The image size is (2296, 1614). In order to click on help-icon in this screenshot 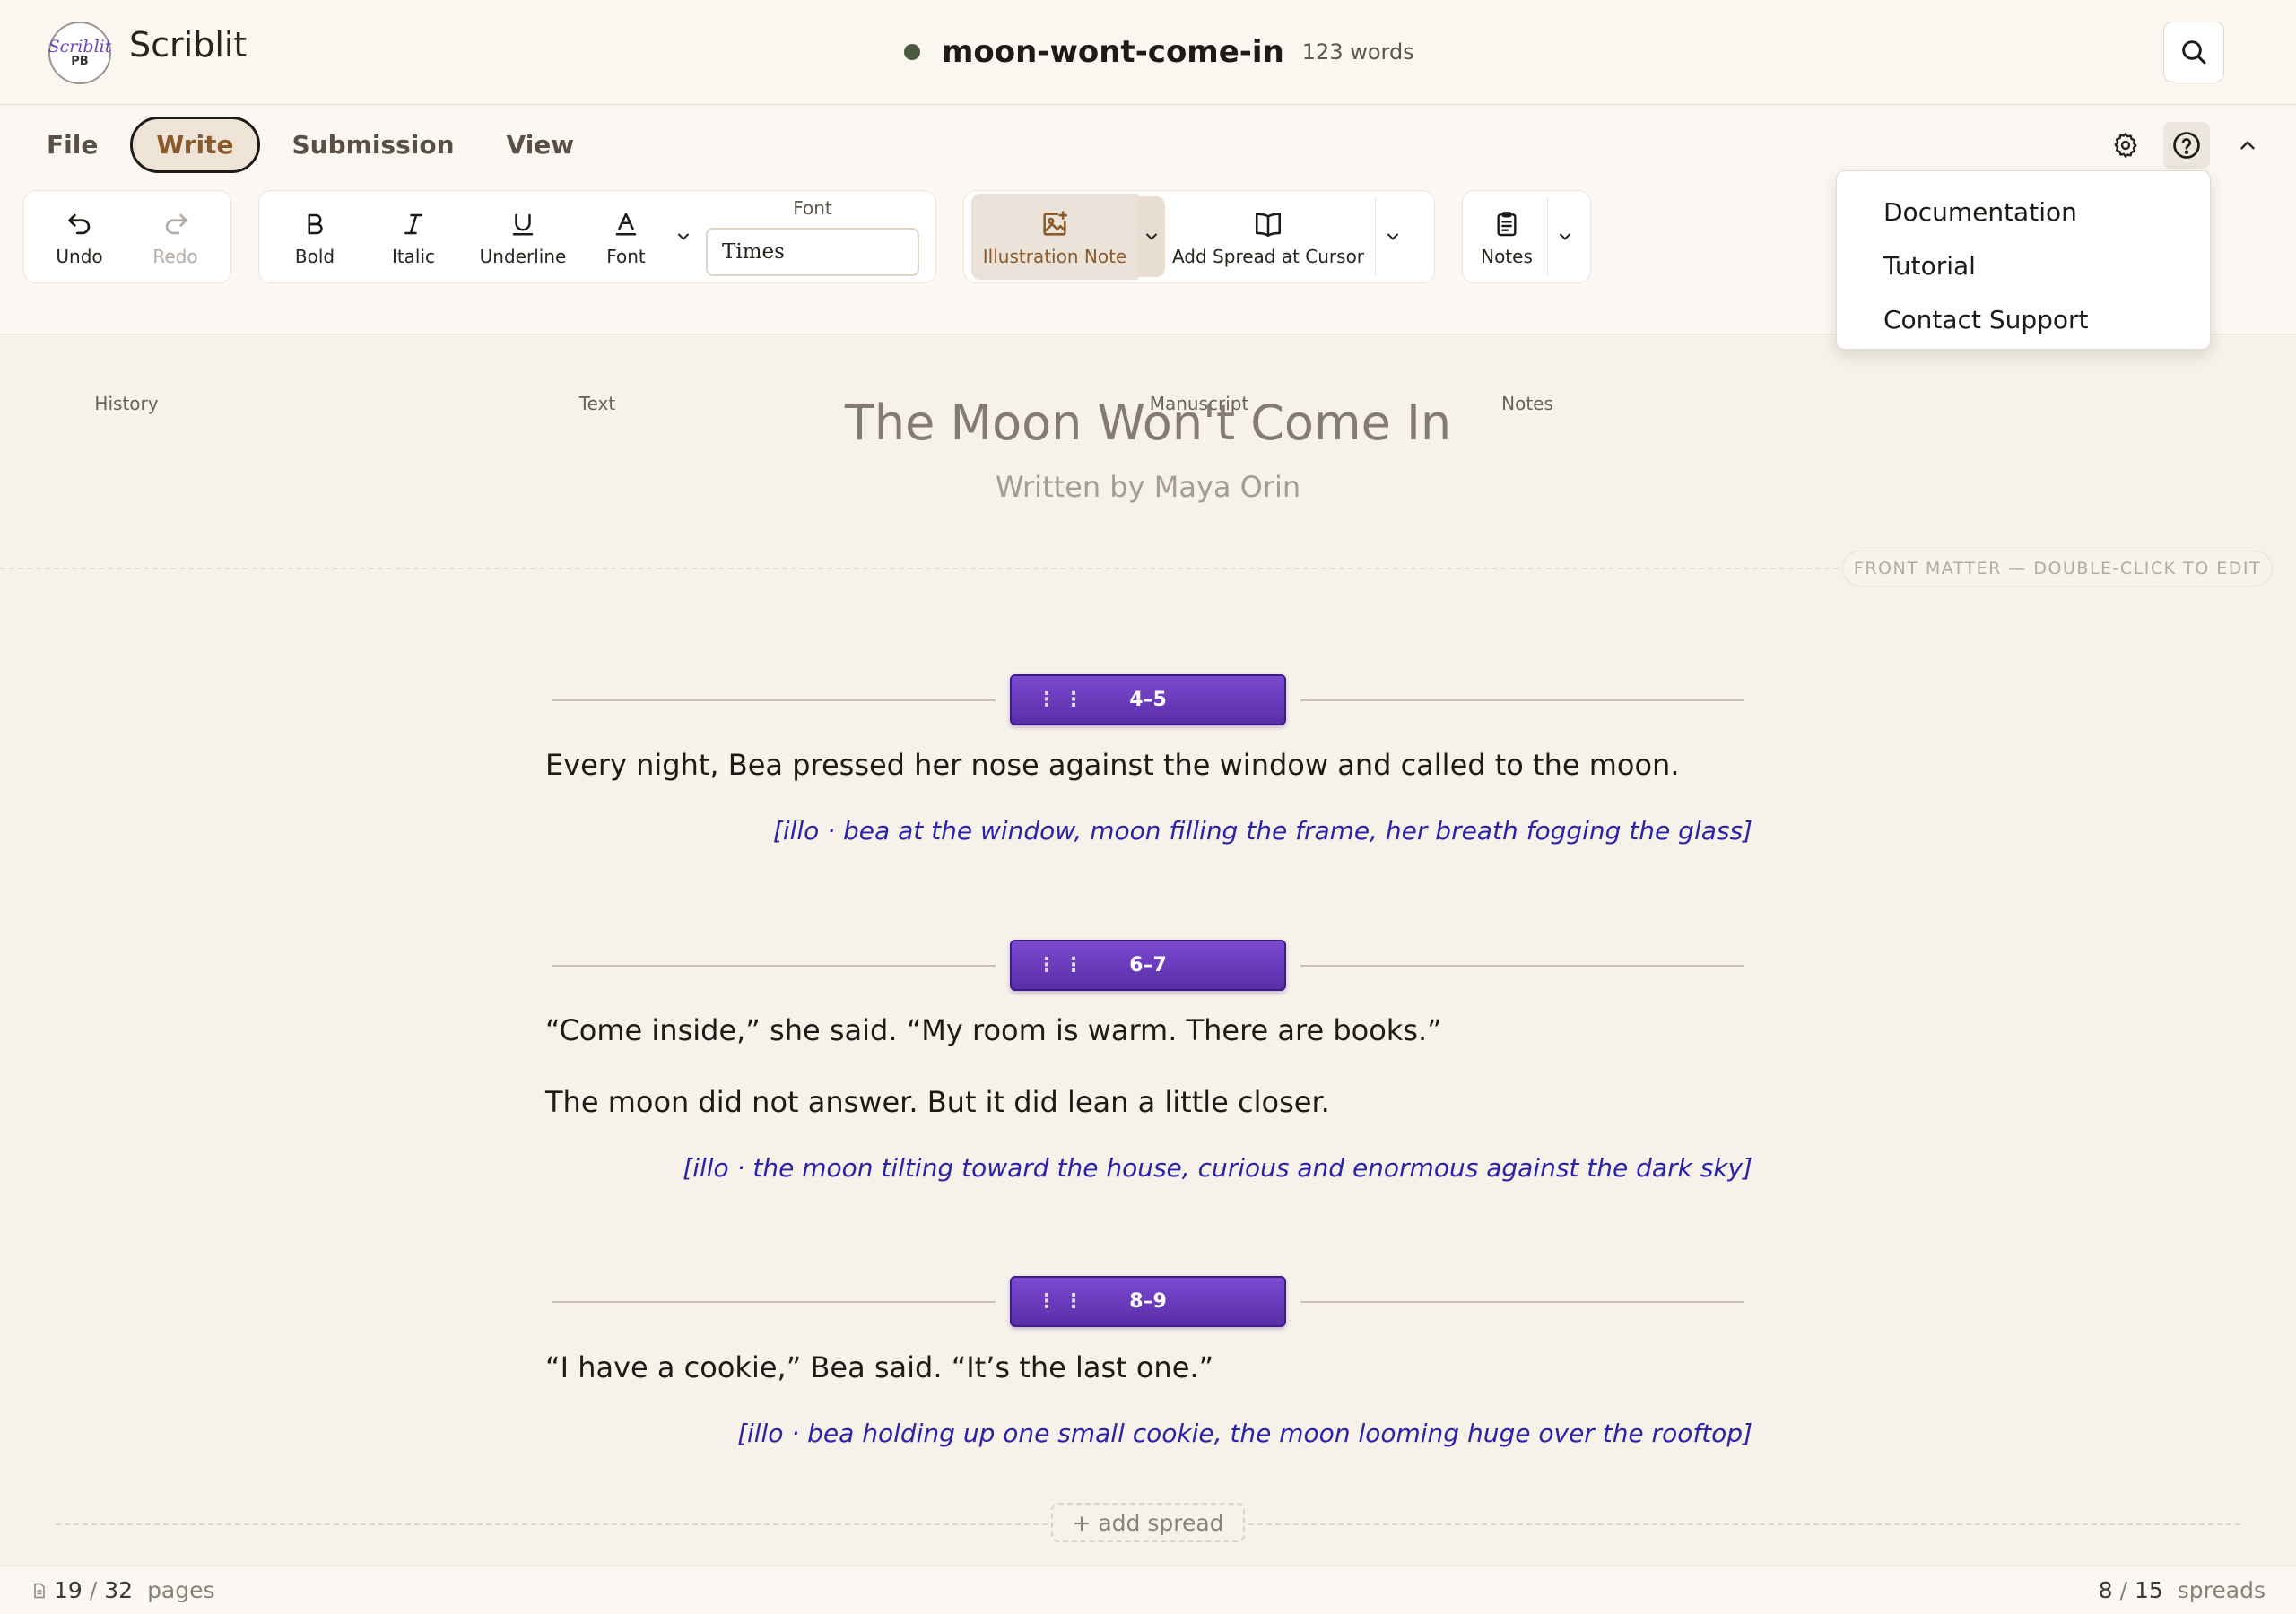, I will do `click(2186, 145)`.